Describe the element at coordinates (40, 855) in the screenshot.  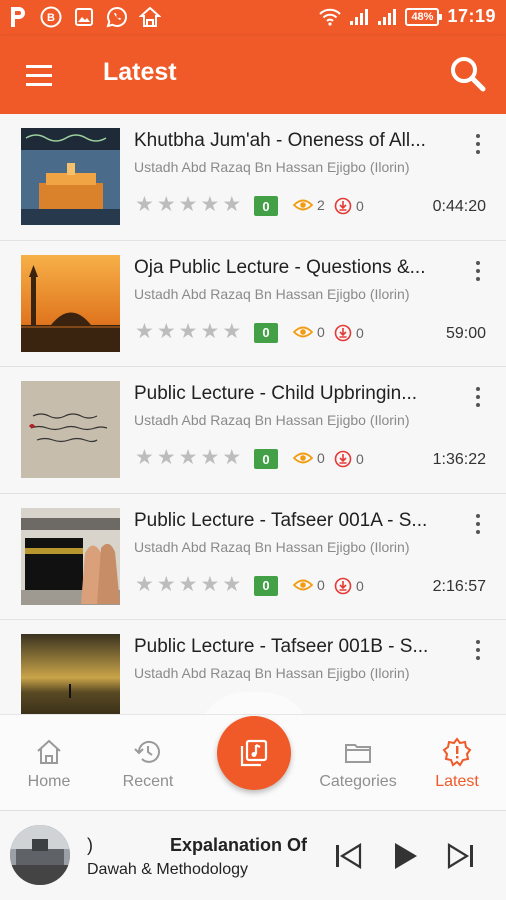
I see `album-art` at that location.